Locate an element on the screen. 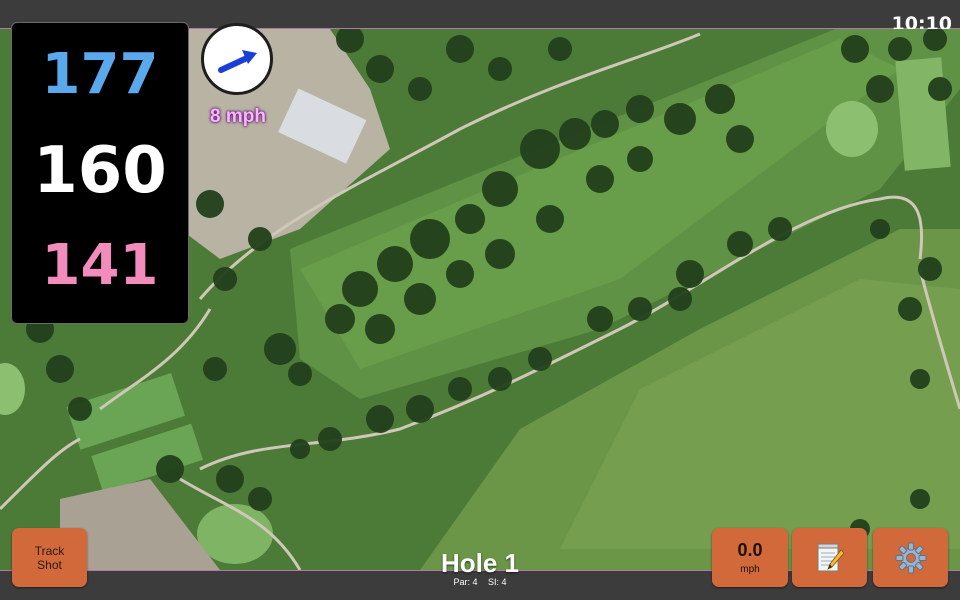 This screenshot has height=600, width=960. wind-speed-label: 8 mph is located at coordinates (238, 116).